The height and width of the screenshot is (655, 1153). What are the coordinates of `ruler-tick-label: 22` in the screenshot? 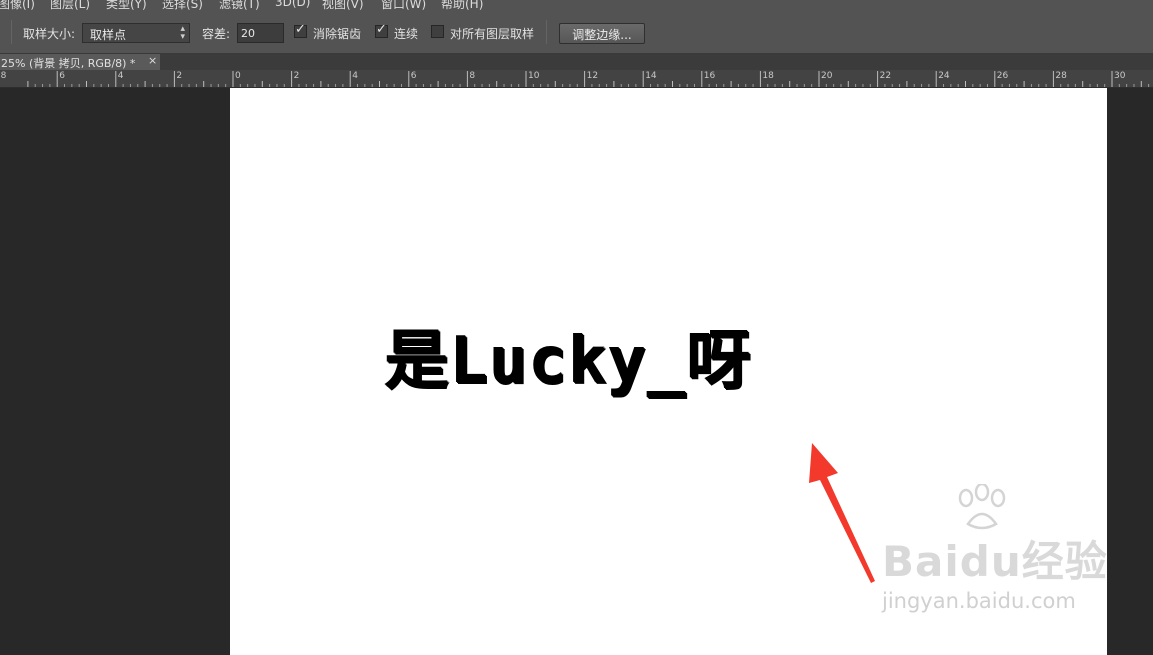 It's located at (885, 76).